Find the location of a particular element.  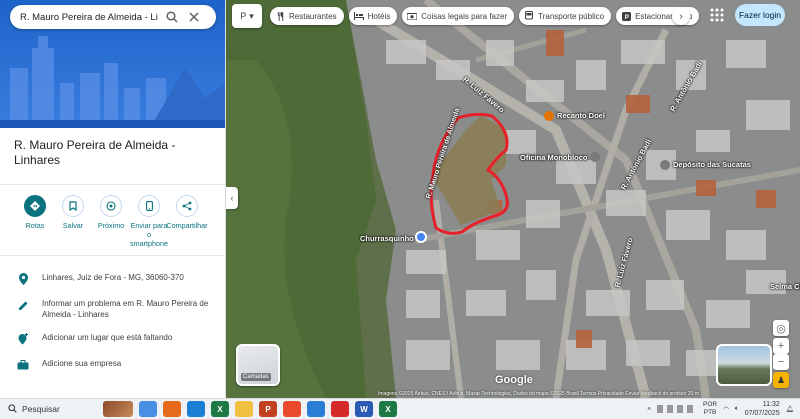

file-explorer-icon is located at coordinates (244, 409).